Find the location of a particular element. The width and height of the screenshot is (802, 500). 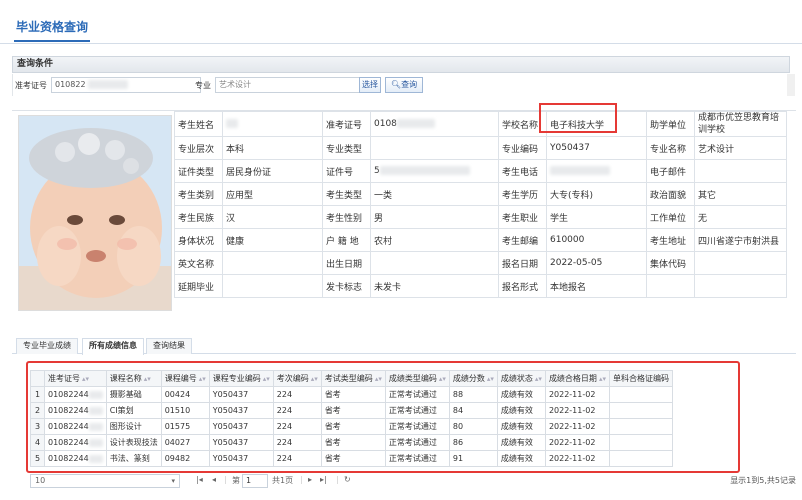

reg-date-label: 报名日期 is located at coordinates (522, 263).